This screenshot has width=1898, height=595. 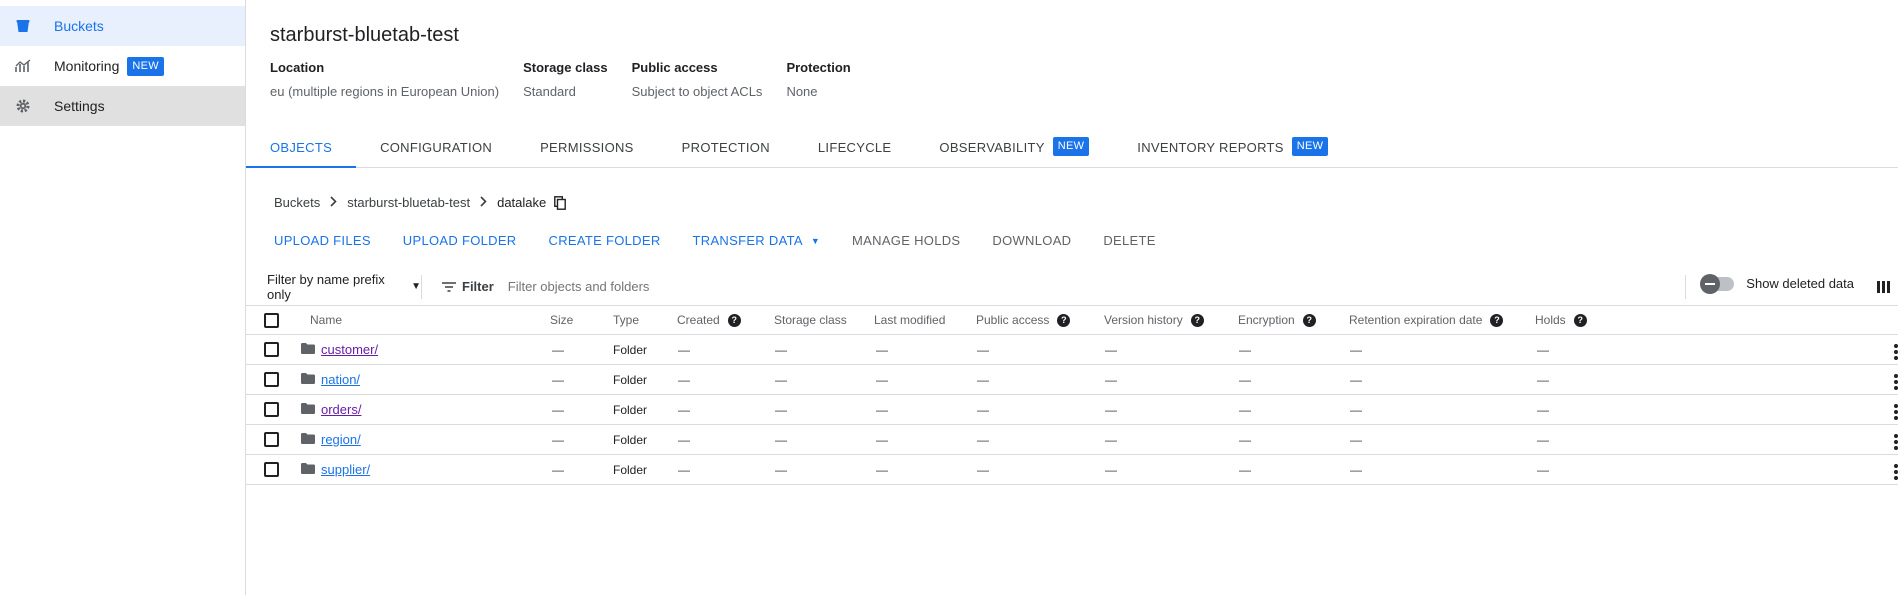 I want to click on tab-lifecycle: LIFECYCLE, so click(x=855, y=151).